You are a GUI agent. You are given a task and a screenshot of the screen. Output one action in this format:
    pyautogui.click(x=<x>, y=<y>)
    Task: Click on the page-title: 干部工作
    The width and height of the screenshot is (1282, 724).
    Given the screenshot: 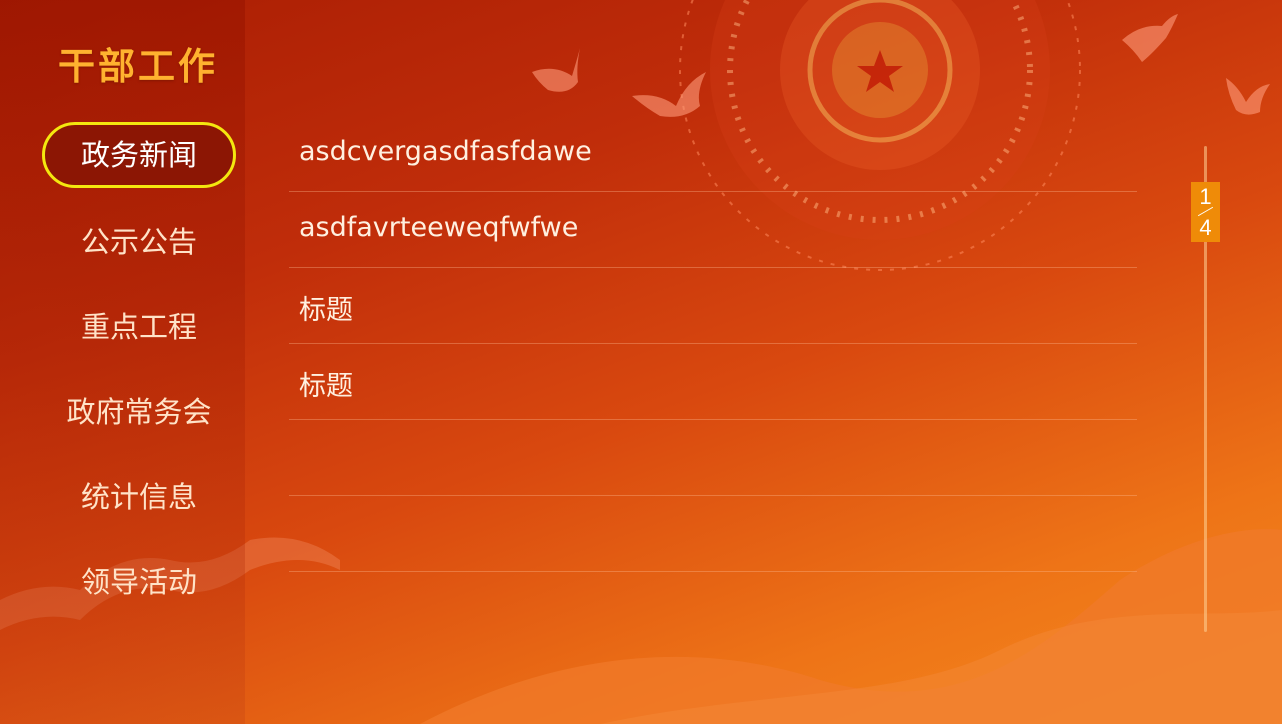 What is the action you would take?
    pyautogui.click(x=138, y=66)
    